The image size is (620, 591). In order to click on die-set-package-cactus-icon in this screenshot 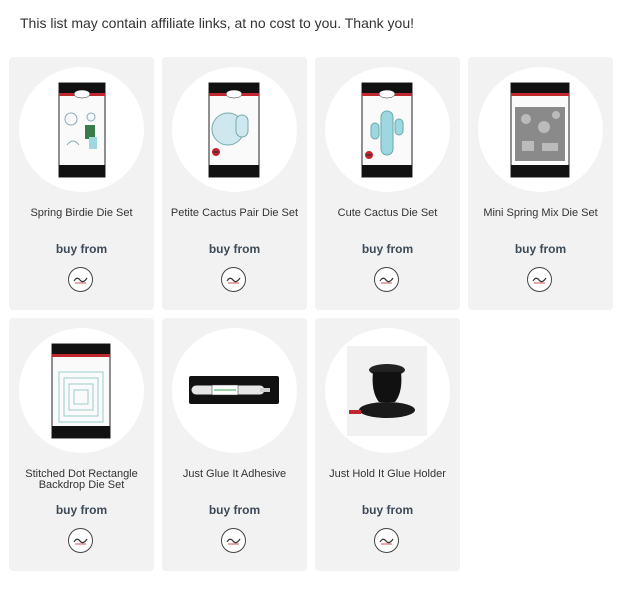, I will do `click(387, 130)`.